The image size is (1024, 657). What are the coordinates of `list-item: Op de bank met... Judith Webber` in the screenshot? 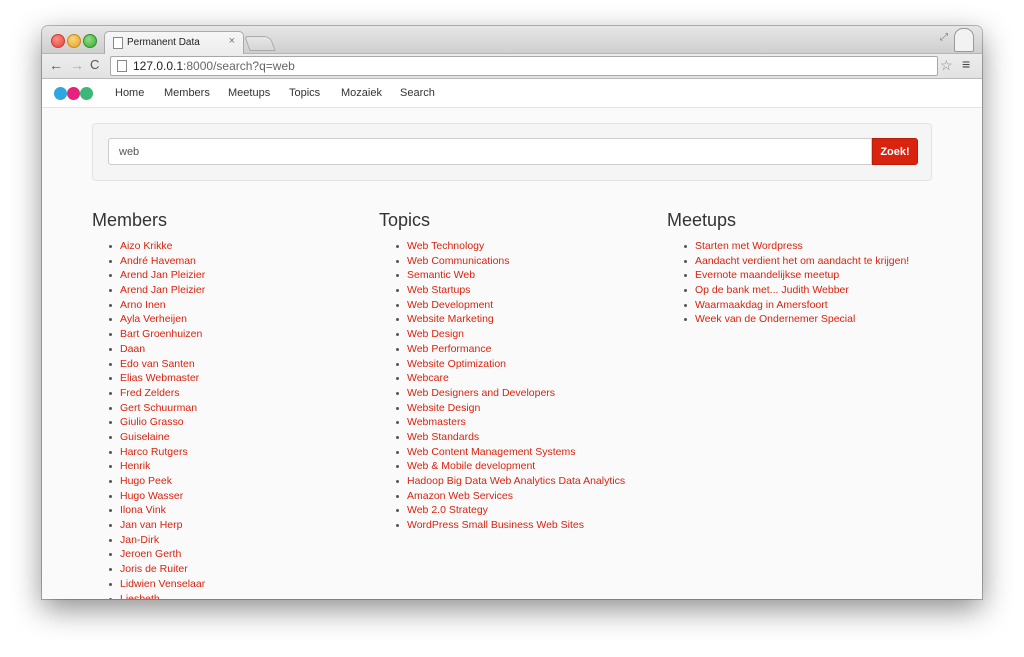 It's located at (796, 290).